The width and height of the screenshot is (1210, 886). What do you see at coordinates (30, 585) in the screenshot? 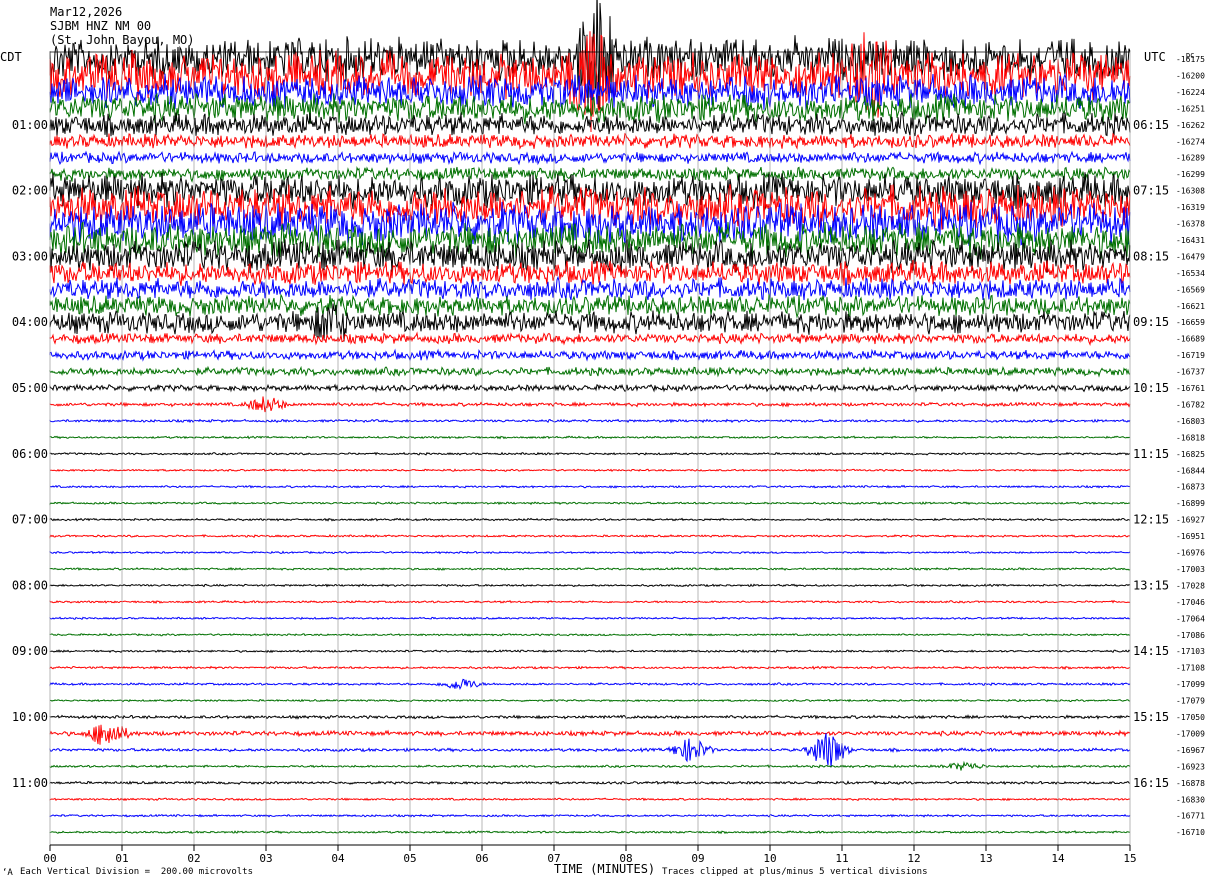
I see `cdt-hour-label: 08:00` at bounding box center [30, 585].